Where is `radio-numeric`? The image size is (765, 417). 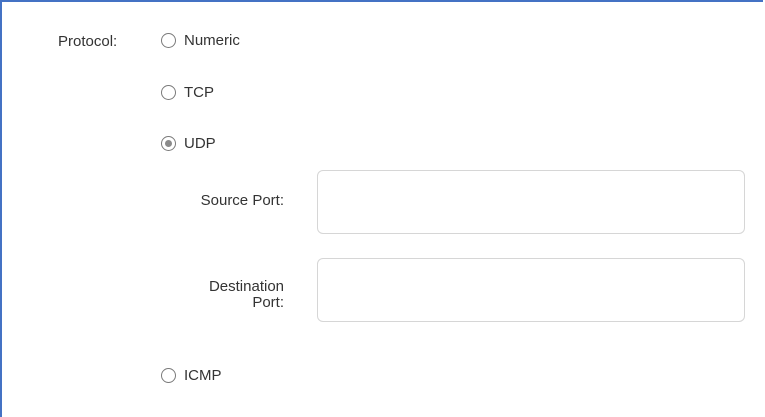
radio-numeric is located at coordinates (168, 40).